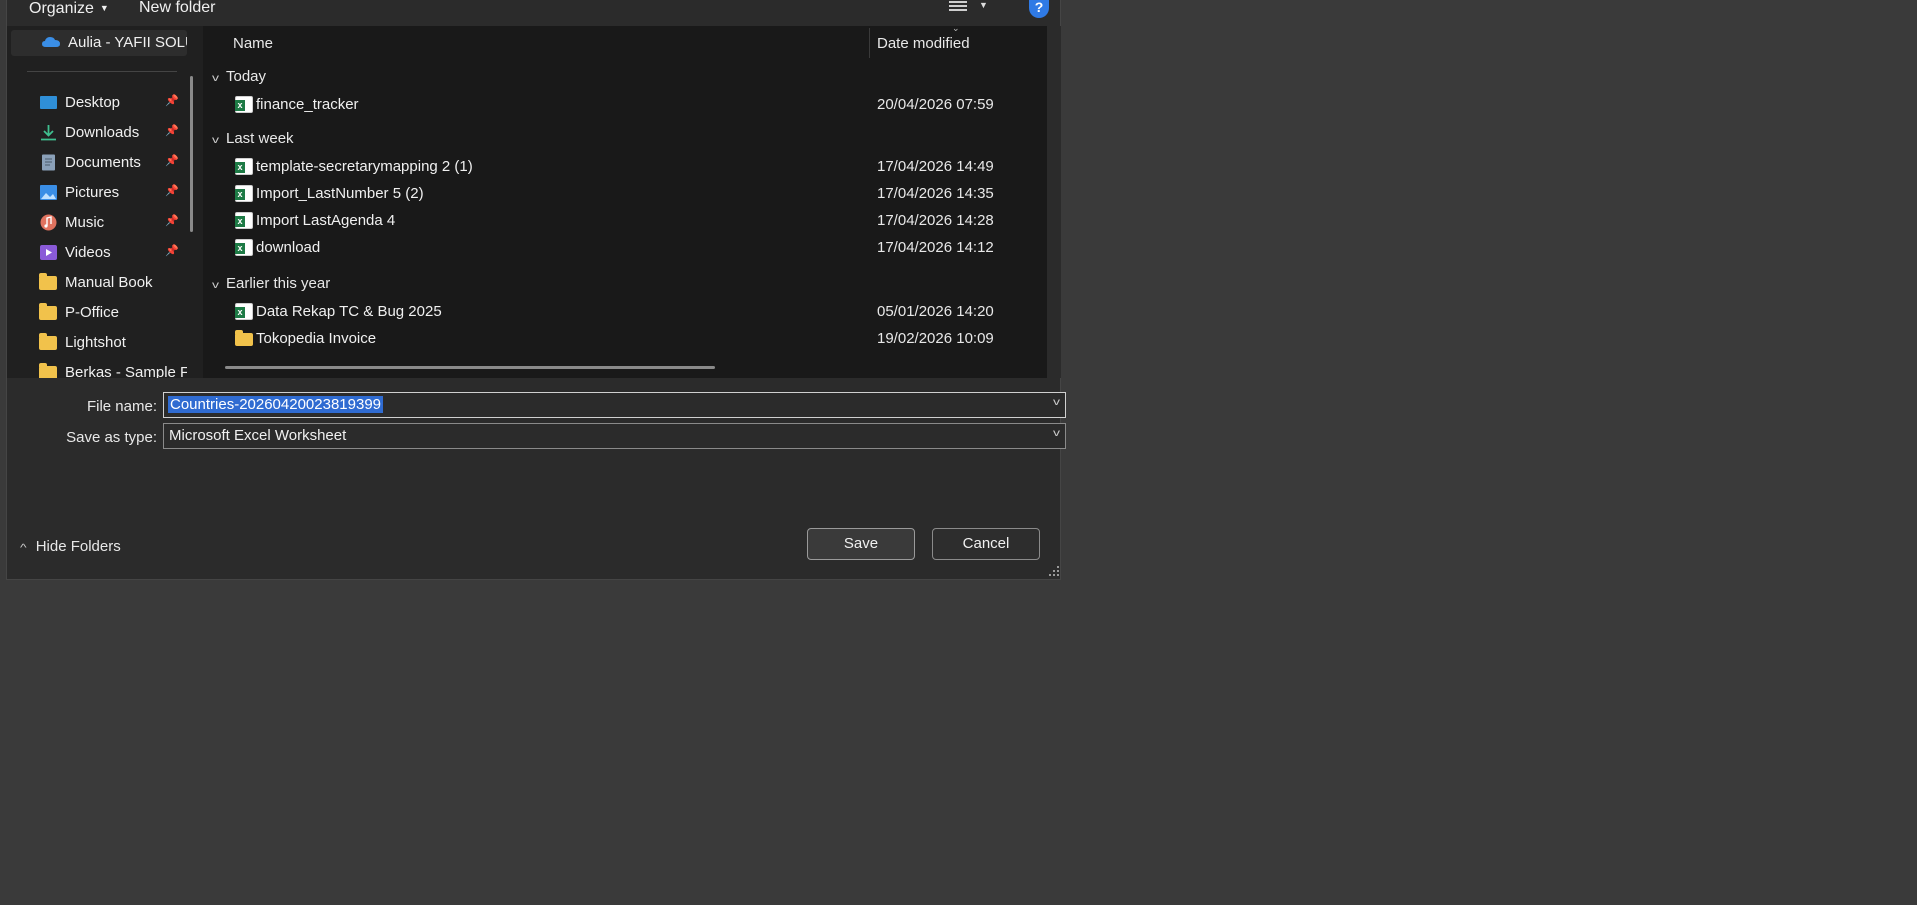 The width and height of the screenshot is (1917, 905). I want to click on nav-item-label: Desktop, so click(93, 102).